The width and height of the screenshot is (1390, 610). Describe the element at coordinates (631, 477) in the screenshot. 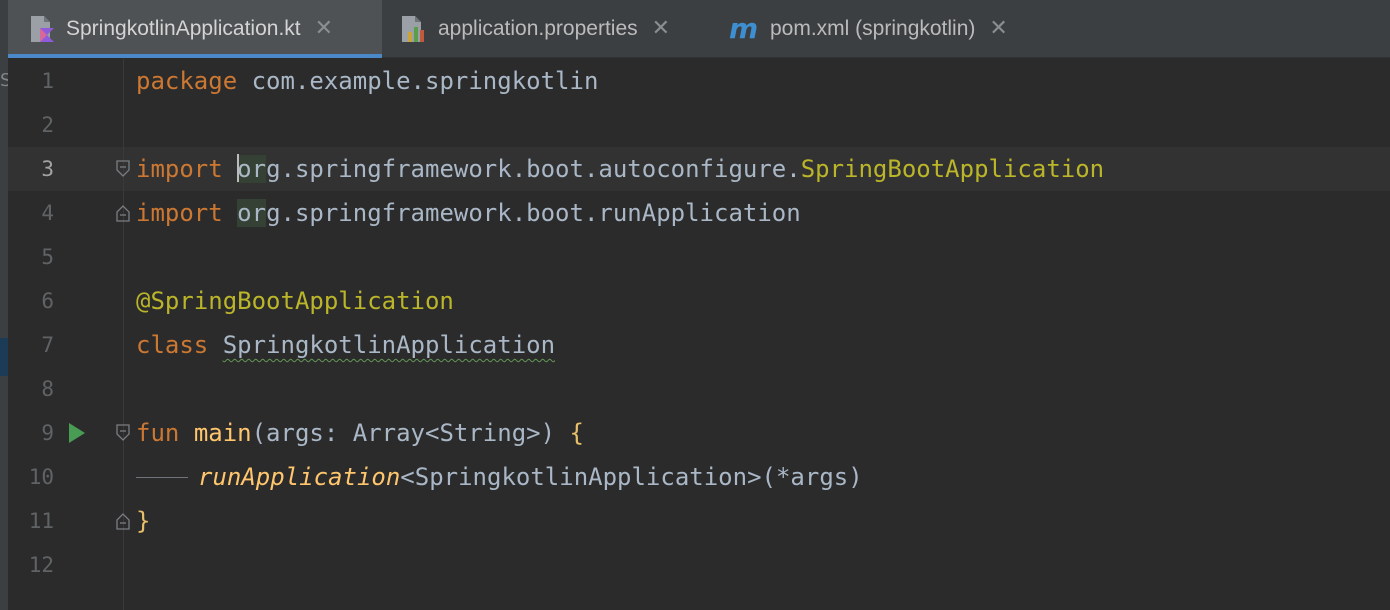

I see `call-args: <SpringkotlinApplication>(*args)` at that location.